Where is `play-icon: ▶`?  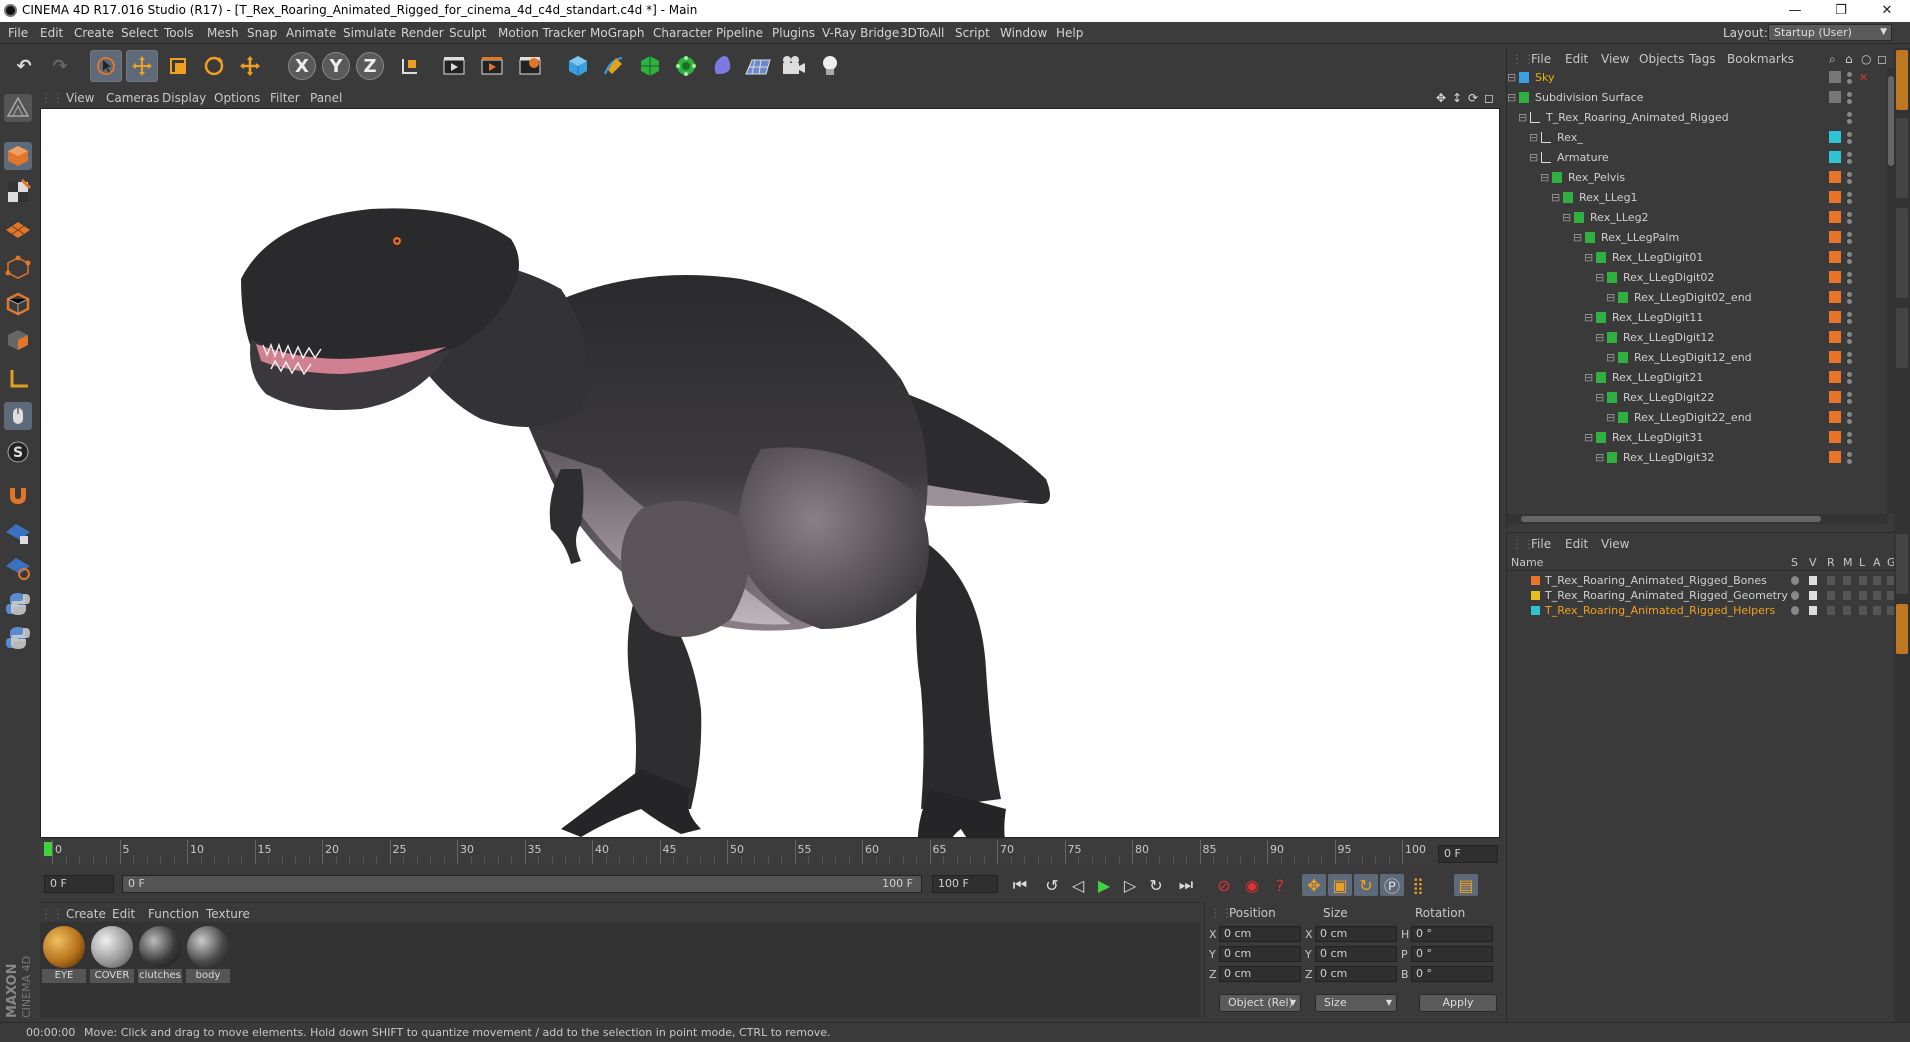 play-icon: ▶ is located at coordinates (1104, 885).